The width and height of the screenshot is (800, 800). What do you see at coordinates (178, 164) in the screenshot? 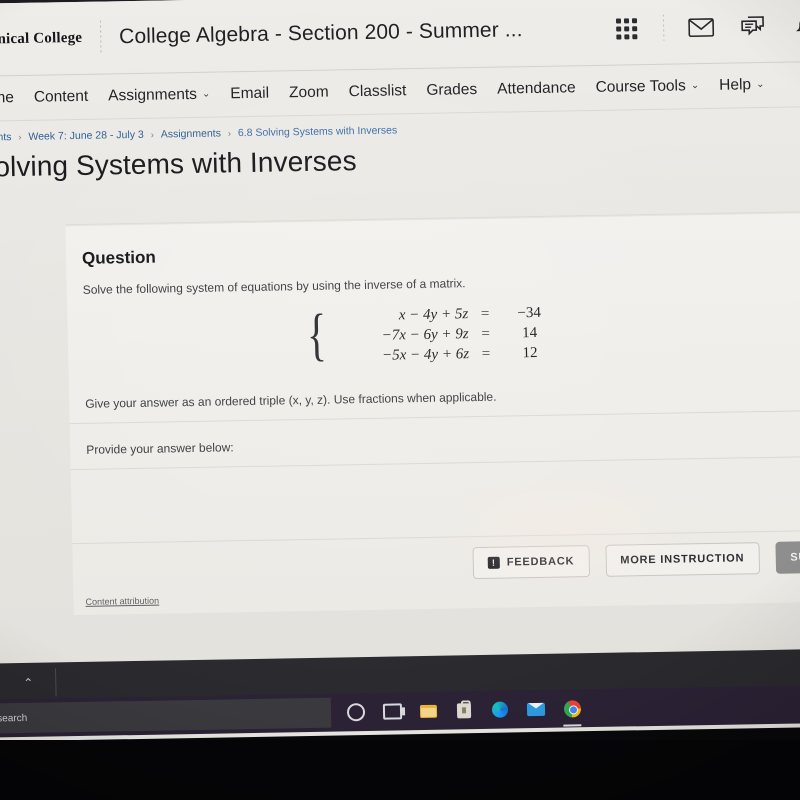
I see `page-title: 8 Solving Systems with Inverses` at bounding box center [178, 164].